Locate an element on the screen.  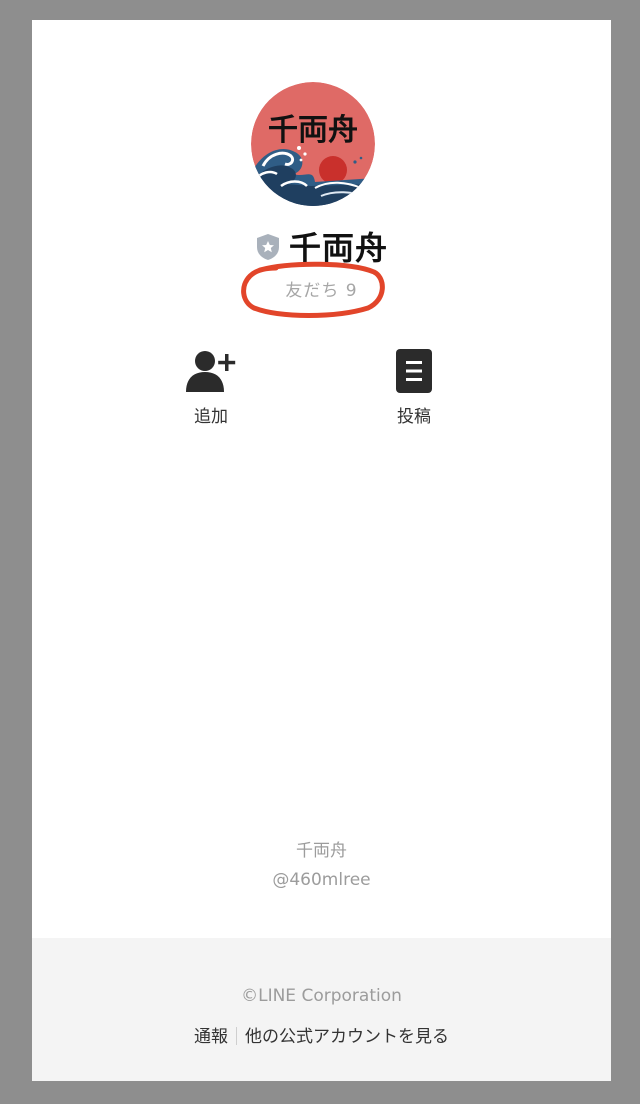
add-friend-button: 追加 is located at coordinates (211, 388).